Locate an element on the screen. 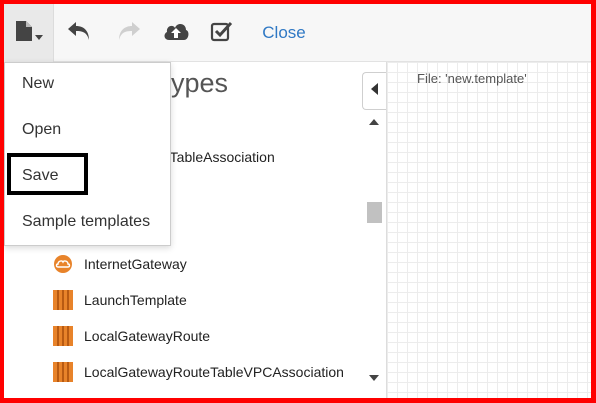  file-dropdown-menu: New Open Save Sample templates is located at coordinates (87, 154).